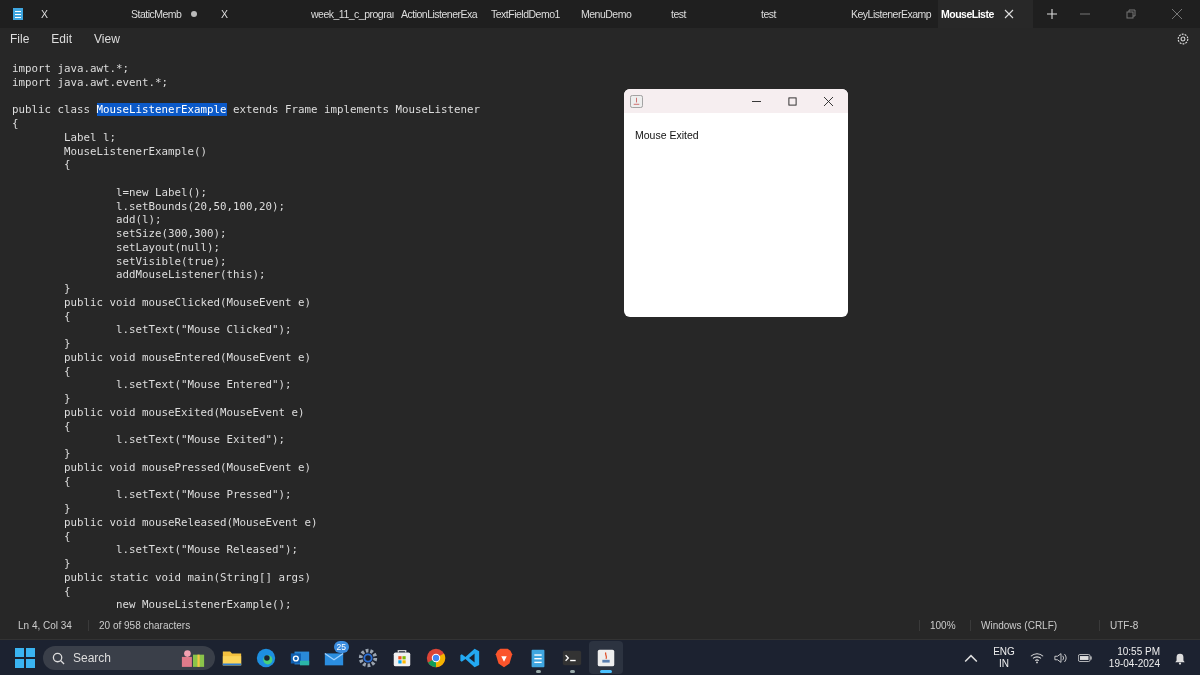 This screenshot has height=675, width=1200. I want to click on code-text: setLayout(null);, so click(167, 247).